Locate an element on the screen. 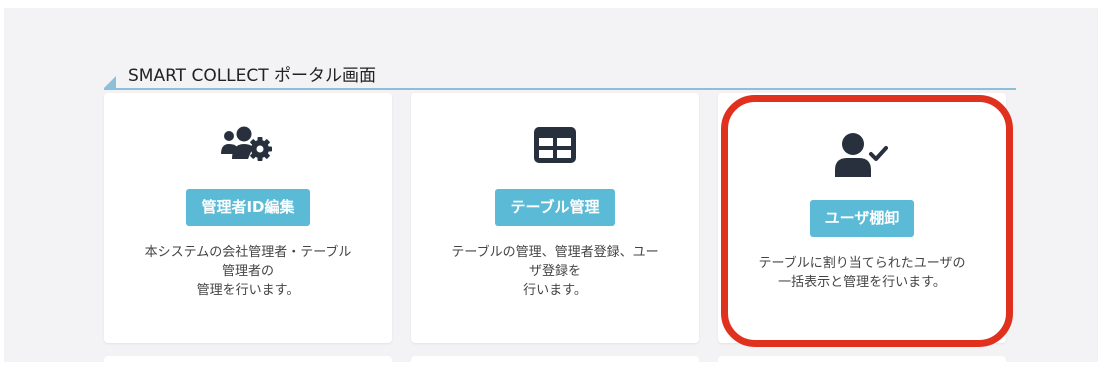 Image resolution: width=1112 pixels, height=376 pixels. desc-line: 本システムの会社管理者・テーブル is located at coordinates (248, 252).